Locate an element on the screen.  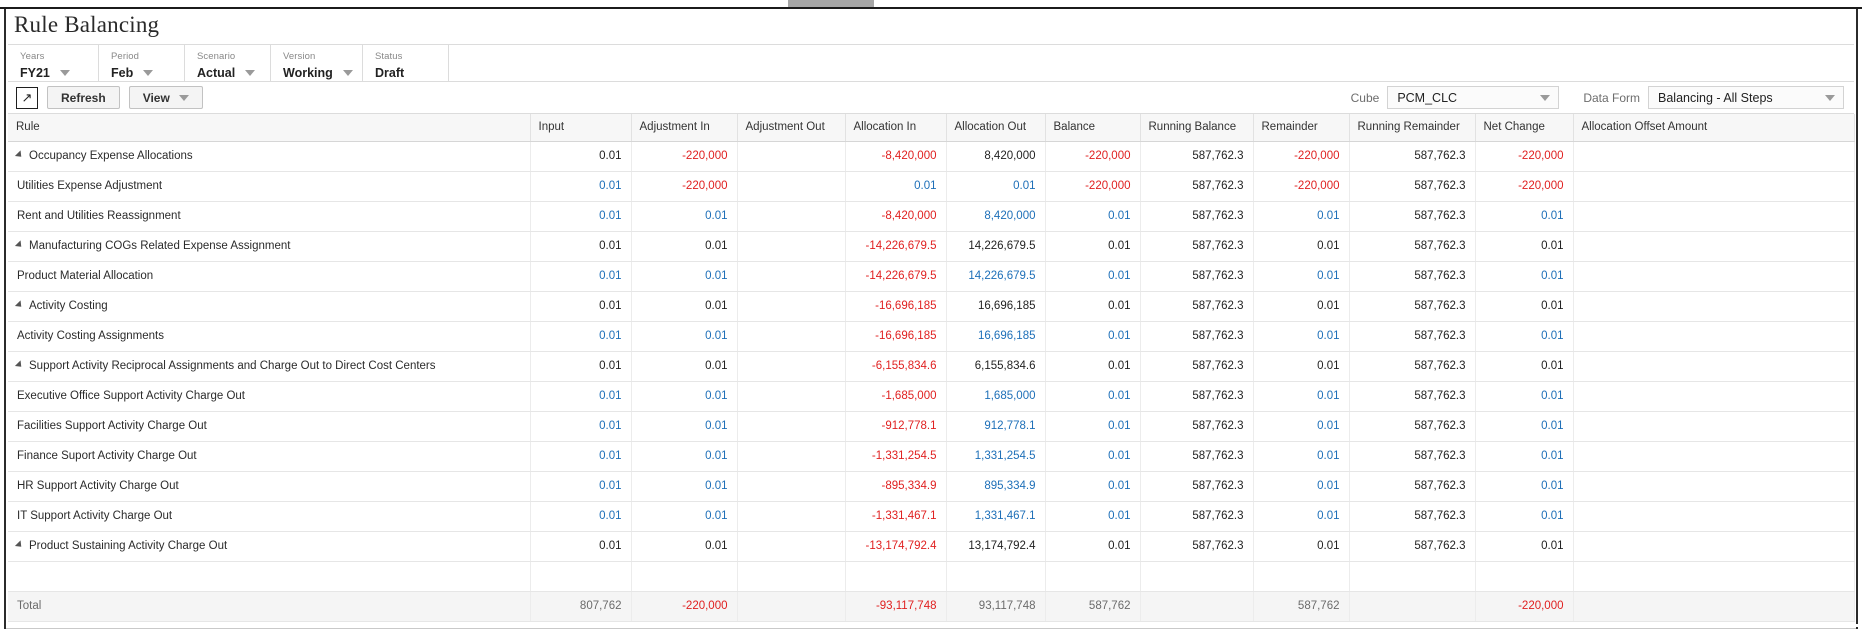
cell-allocation-out: 13,174,792.4 is located at coordinates (996, 546).